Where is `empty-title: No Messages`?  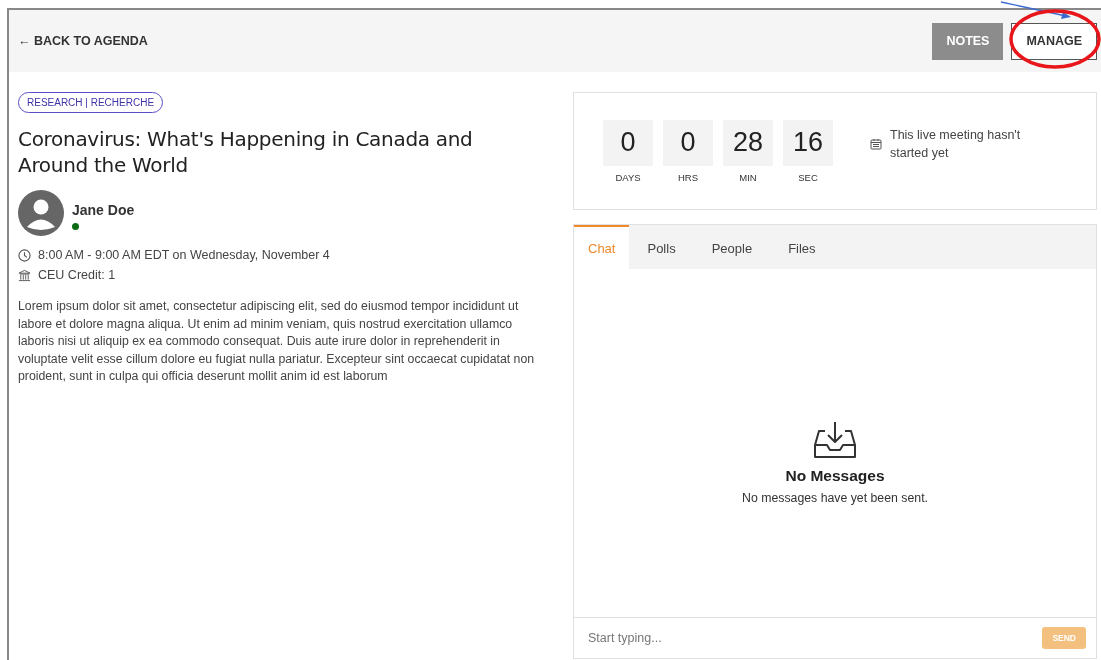 empty-title: No Messages is located at coordinates (835, 476).